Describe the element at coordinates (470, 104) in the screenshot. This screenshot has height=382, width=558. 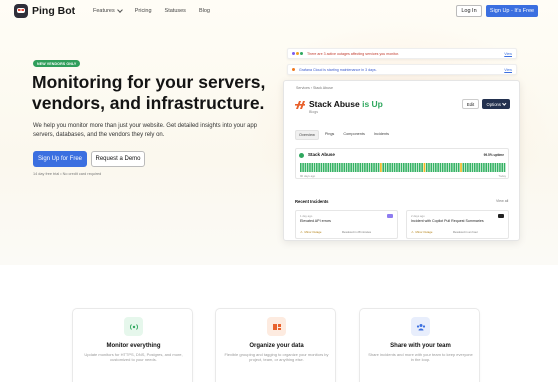
I see `edit-button: Edit` at that location.